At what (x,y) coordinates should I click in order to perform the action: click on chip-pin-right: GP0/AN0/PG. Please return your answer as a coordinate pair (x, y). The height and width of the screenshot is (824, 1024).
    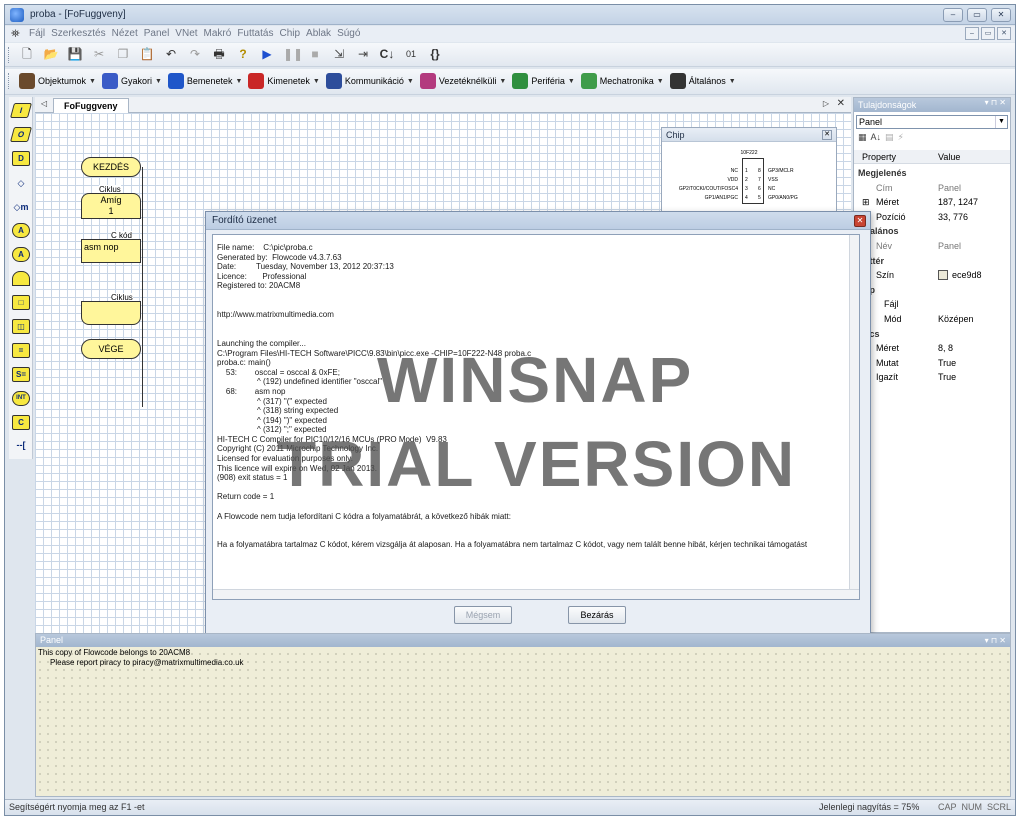
    Looking at the image, I should click on (783, 198).